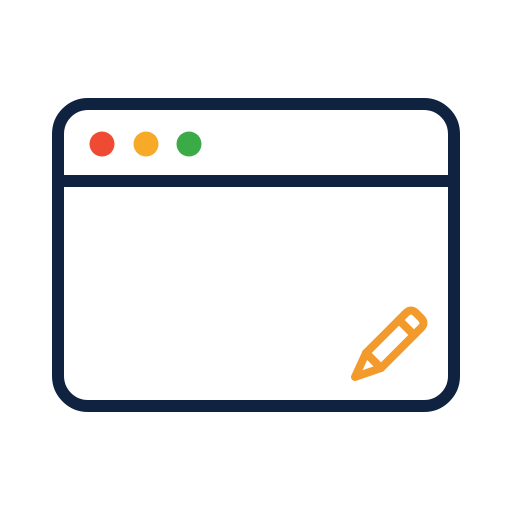 Image resolution: width=512 pixels, height=512 pixels. Describe the element at coordinates (146, 144) in the screenshot. I see `minimize-dot-icon` at that location.